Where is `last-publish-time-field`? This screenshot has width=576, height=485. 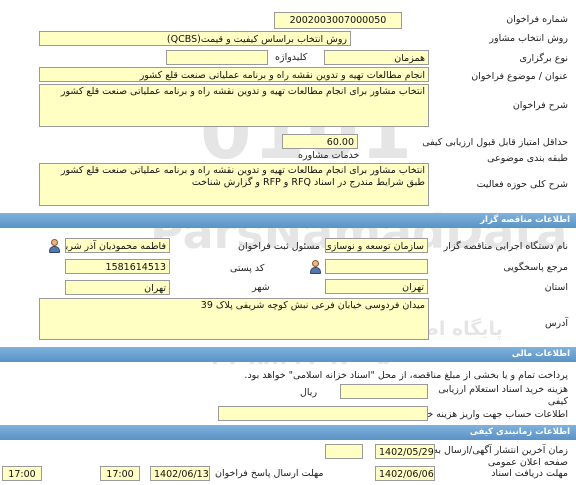 last-publish-time-field is located at coordinates (344, 451).